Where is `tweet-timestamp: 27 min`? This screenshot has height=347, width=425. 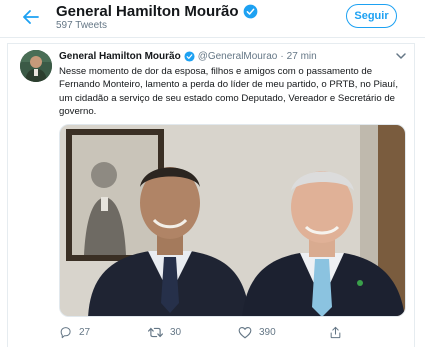 tweet-timestamp: 27 min is located at coordinates (302, 56).